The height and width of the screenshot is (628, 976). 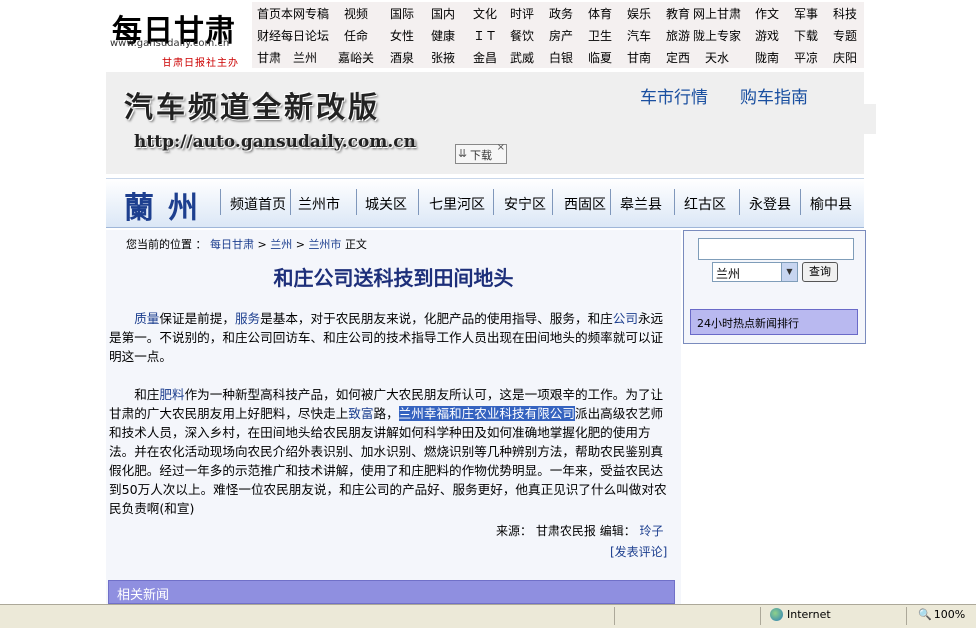 I want to click on city-nav-item: 安宁区, so click(x=525, y=204).